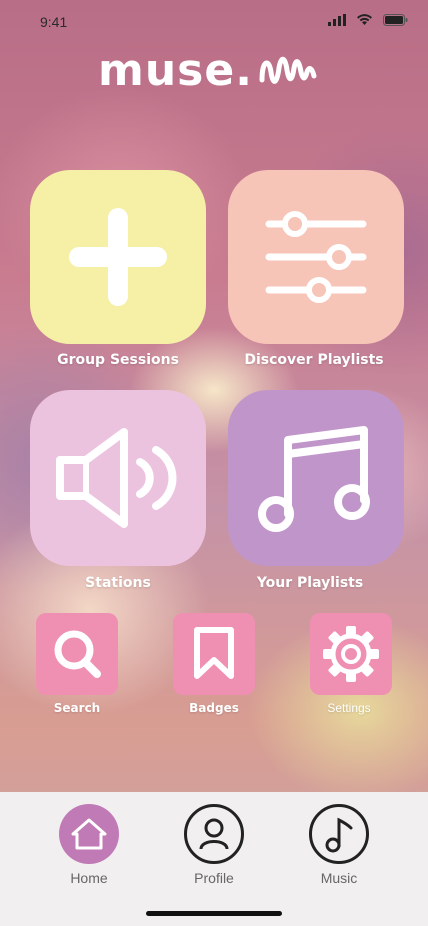  I want to click on home-indicator, so click(214, 913).